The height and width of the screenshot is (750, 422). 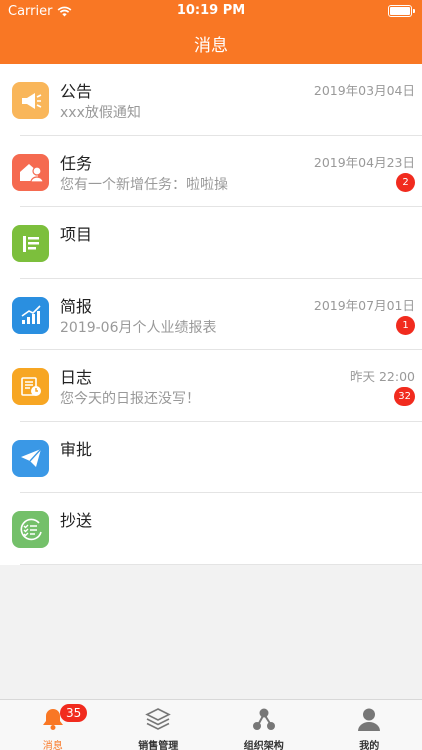 What do you see at coordinates (74, 713) in the screenshot?
I see `tab-badge: 35` at bounding box center [74, 713].